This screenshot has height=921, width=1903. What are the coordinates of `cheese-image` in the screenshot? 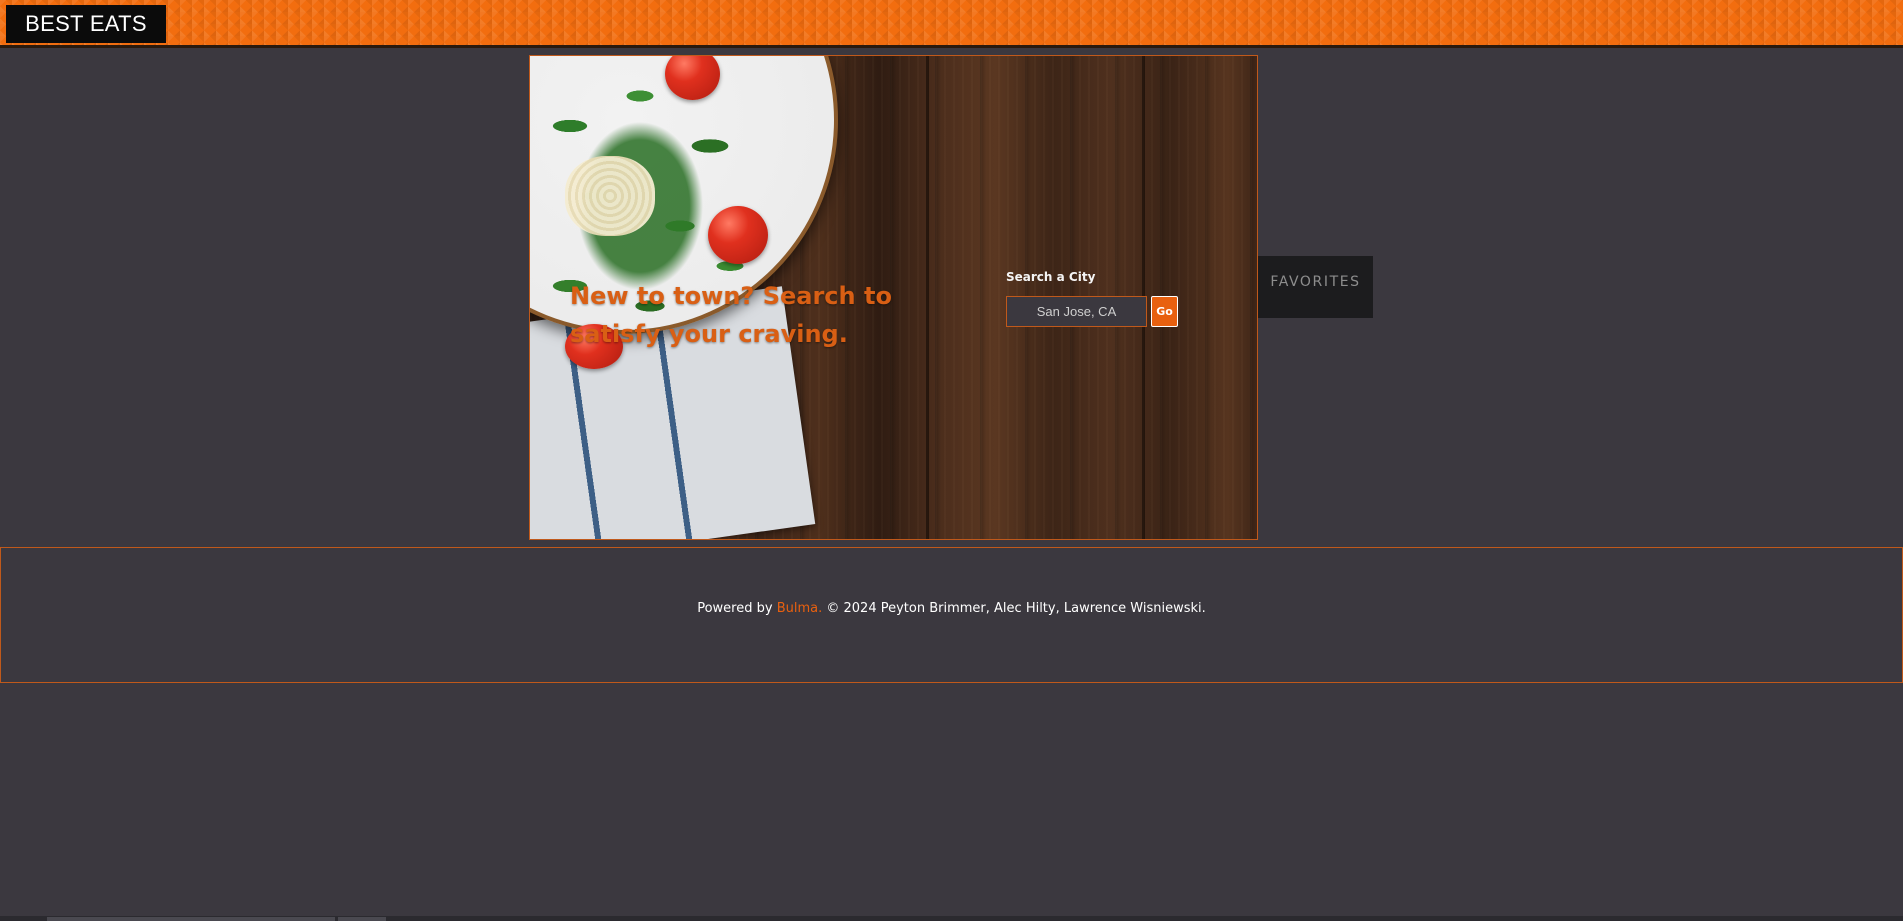 It's located at (610, 196).